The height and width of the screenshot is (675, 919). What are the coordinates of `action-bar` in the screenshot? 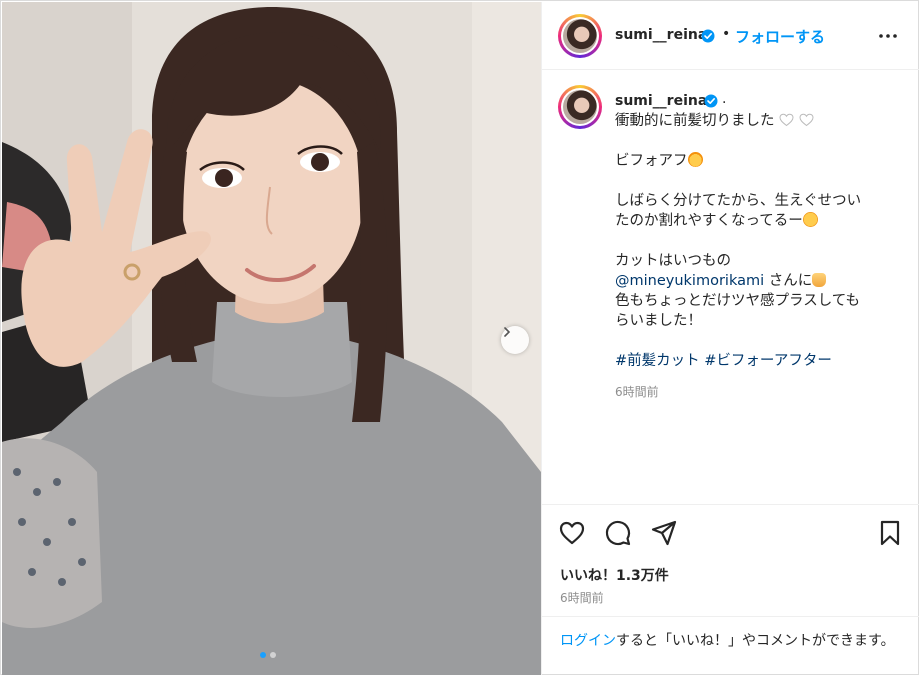 It's located at (730, 533).